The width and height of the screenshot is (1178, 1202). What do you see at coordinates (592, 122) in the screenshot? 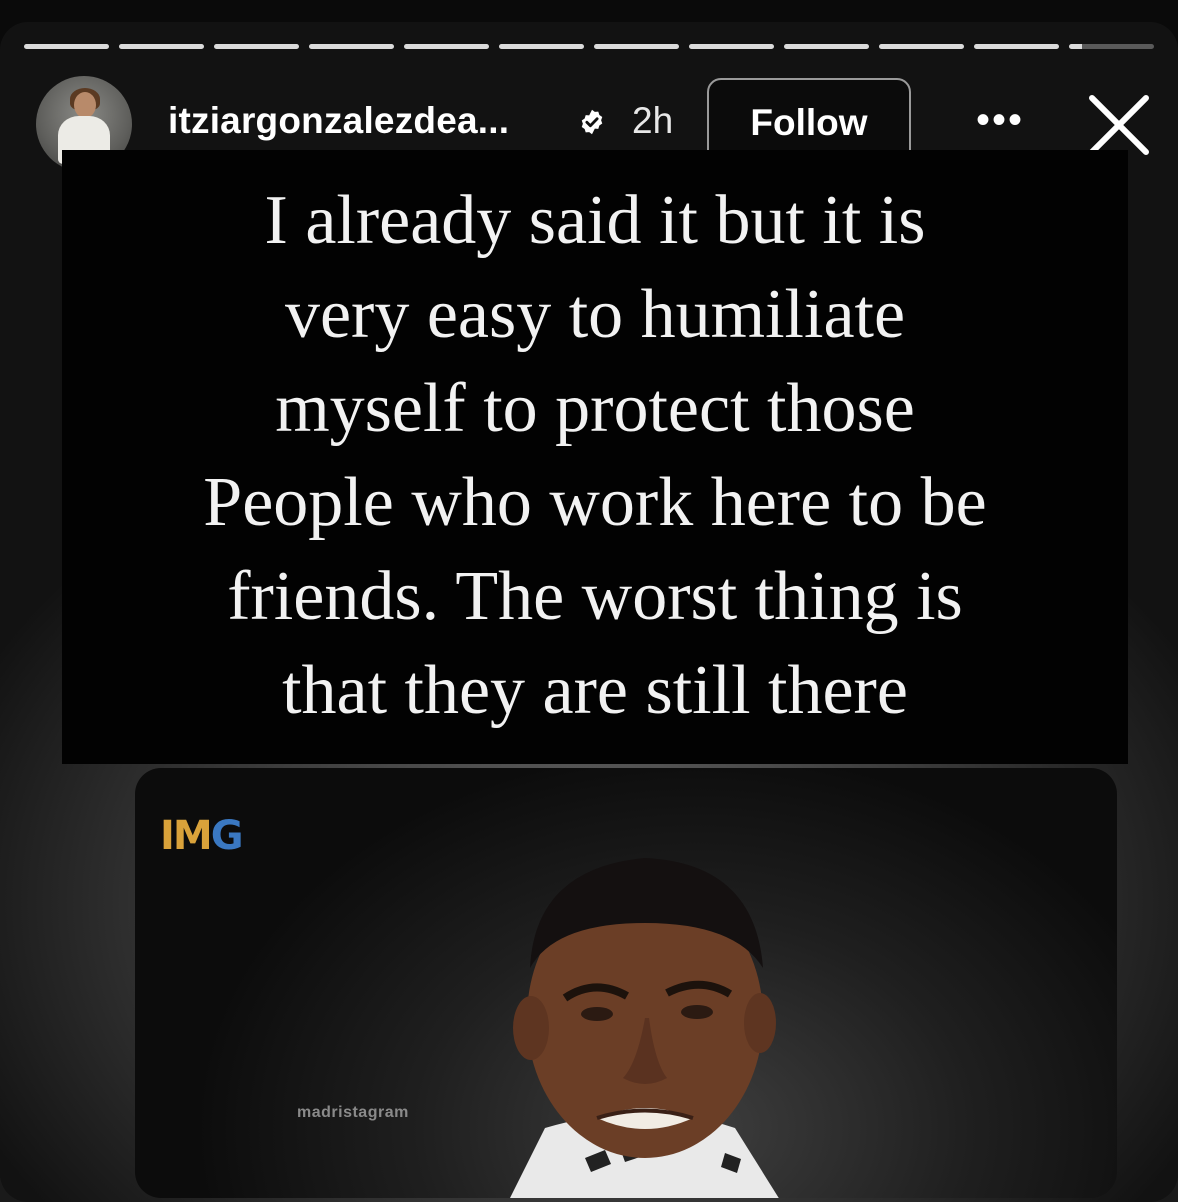
I see `verified-badge-icon` at bounding box center [592, 122].